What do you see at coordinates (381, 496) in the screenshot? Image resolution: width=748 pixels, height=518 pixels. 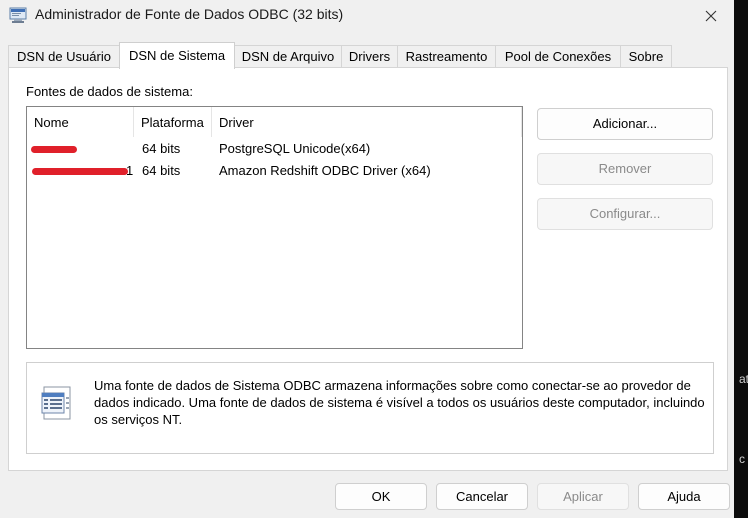 I see `ok-button: OK` at bounding box center [381, 496].